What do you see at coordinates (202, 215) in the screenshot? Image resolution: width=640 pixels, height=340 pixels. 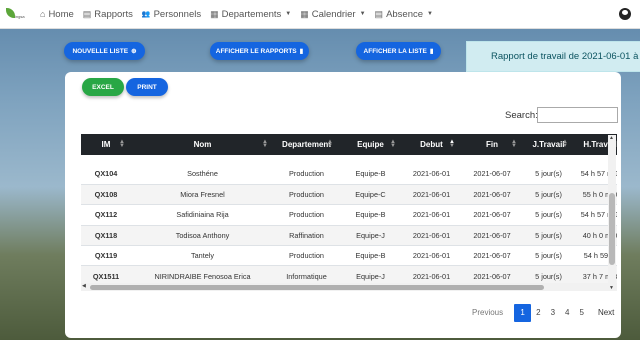 I see `table-cell: Safidiniaina Rija` at bounding box center [202, 215].